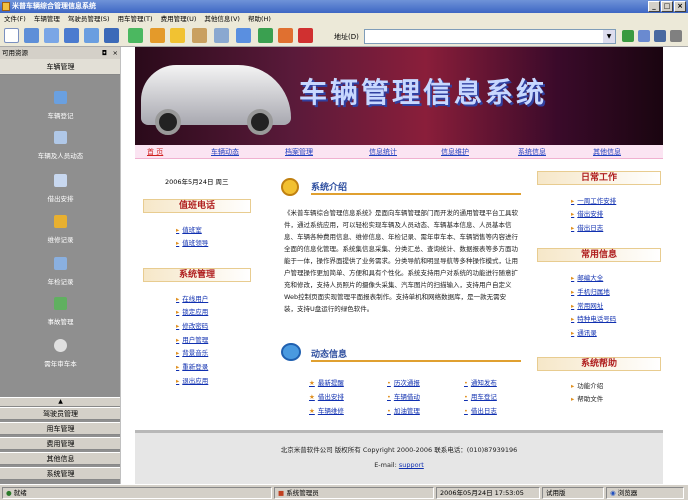  What do you see at coordinates (654, 6) in the screenshot?
I see `minimize-button: _` at bounding box center [654, 6].